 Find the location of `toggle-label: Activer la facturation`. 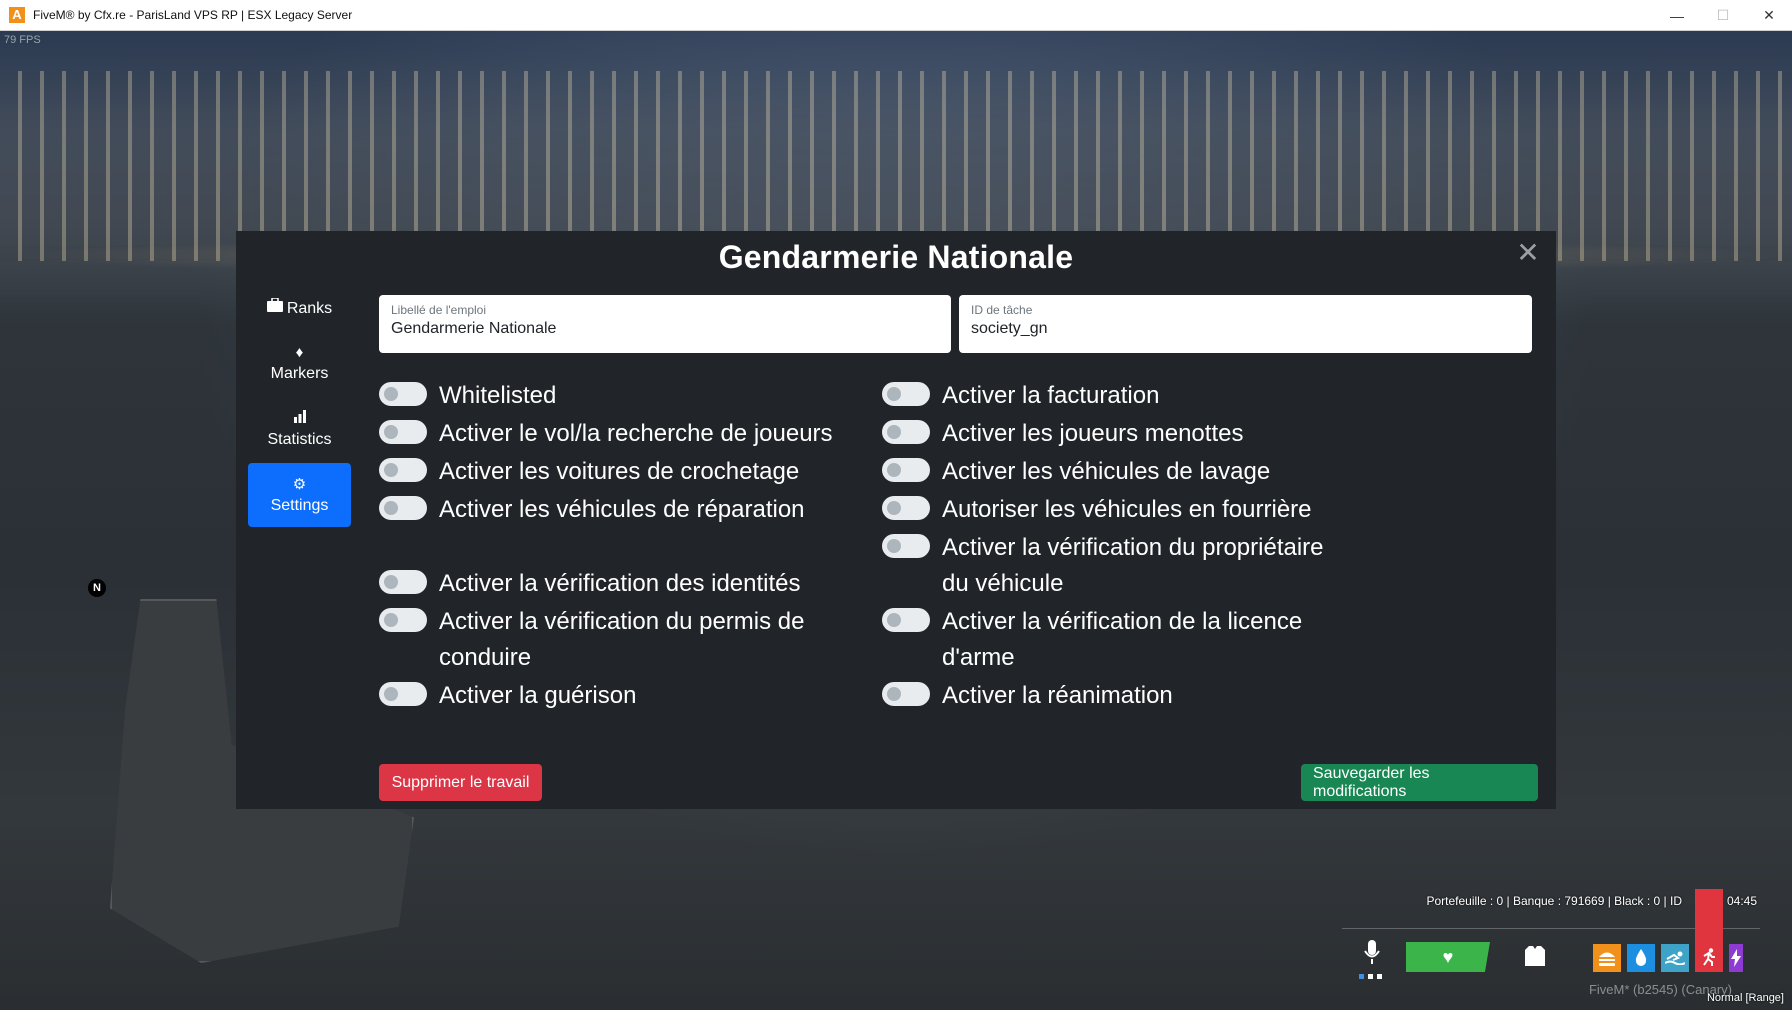

toggle-label: Activer la facturation is located at coordinates (1051, 395).